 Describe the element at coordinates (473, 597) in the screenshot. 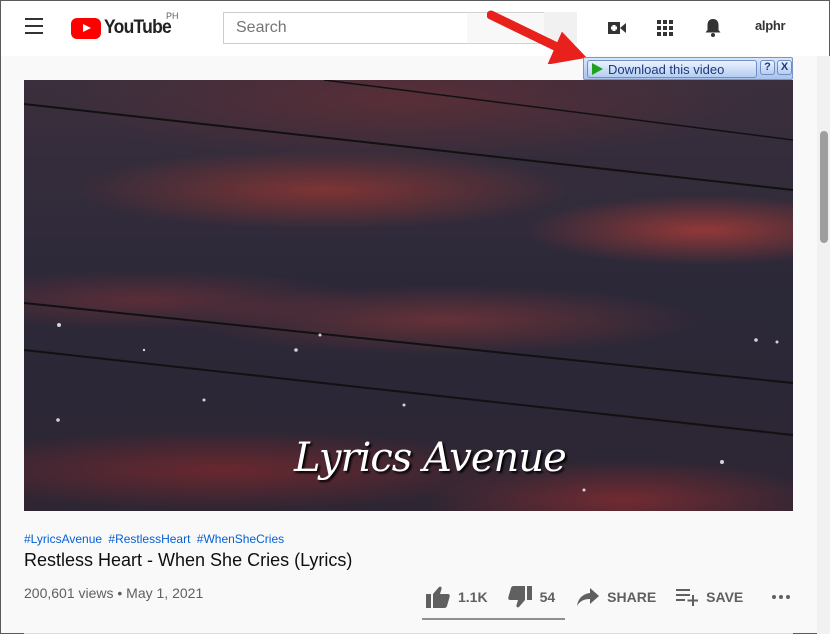

I see `like-count: 1.1K` at that location.